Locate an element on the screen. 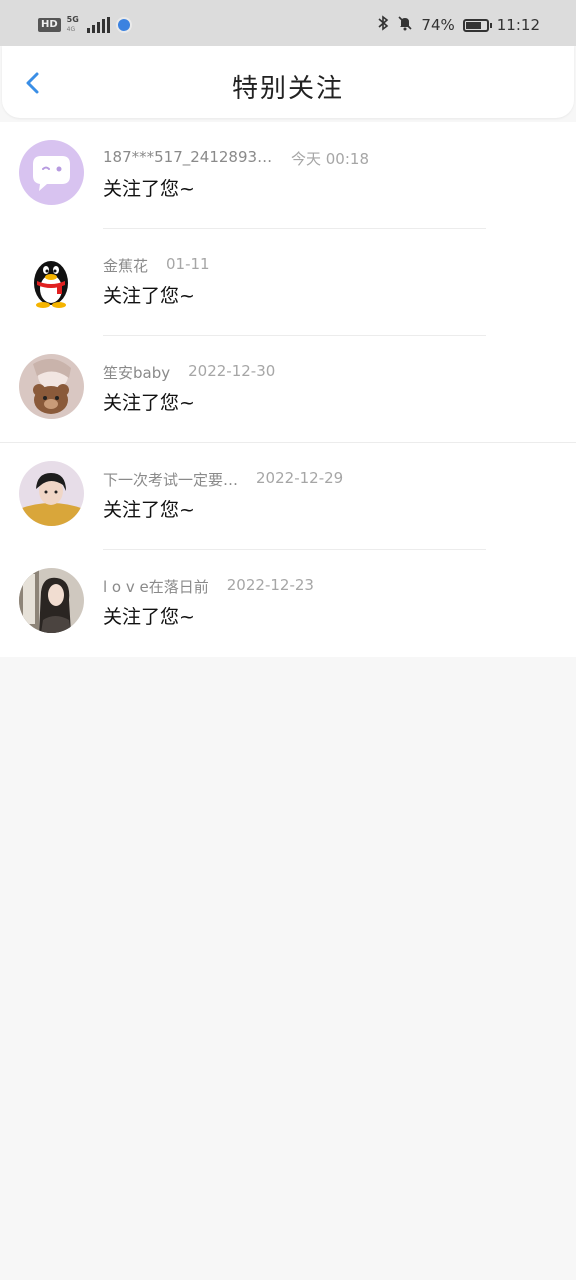 The image size is (576, 1280). network-subtype: 4G is located at coordinates (71, 29).